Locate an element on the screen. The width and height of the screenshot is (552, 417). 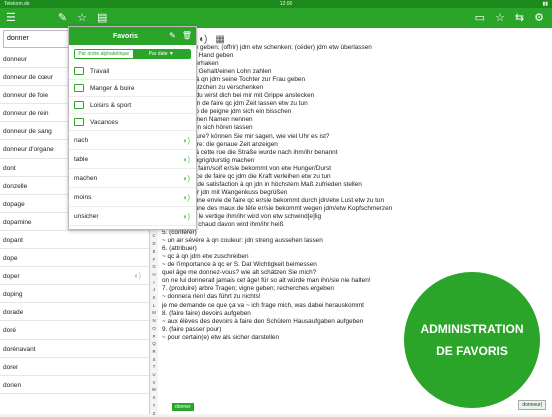
word-list-item: dopant is located at coordinates (74, 240).